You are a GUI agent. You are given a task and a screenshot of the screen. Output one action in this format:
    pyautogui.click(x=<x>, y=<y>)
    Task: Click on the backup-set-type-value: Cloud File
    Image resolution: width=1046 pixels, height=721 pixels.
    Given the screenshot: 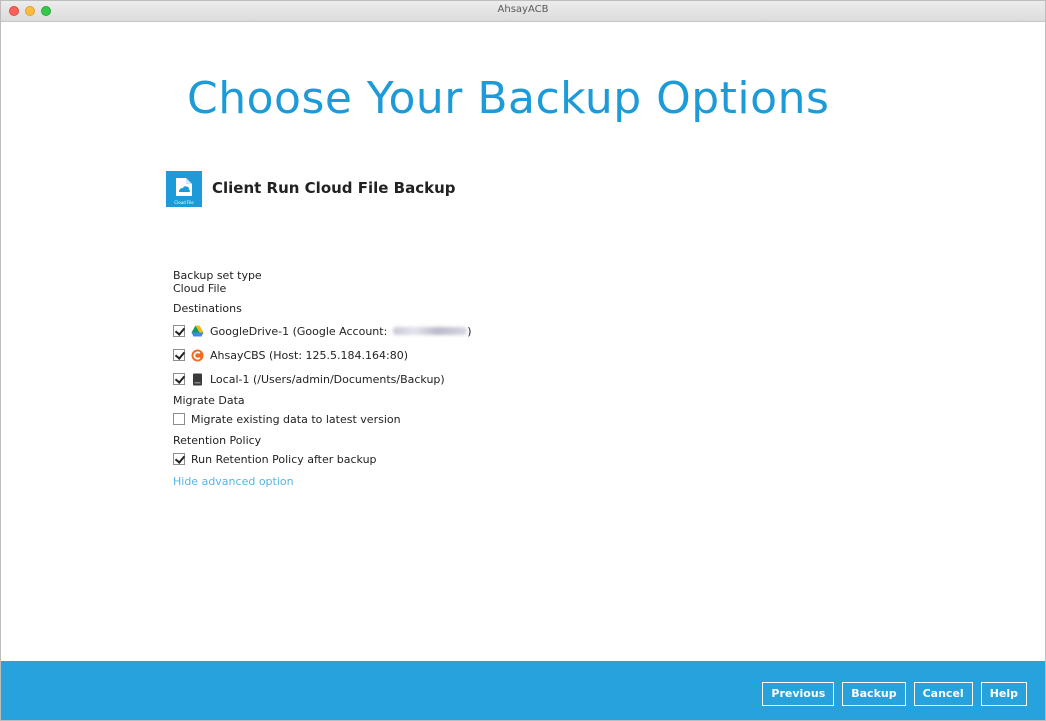 What is the action you would take?
    pyautogui.click(x=200, y=288)
    